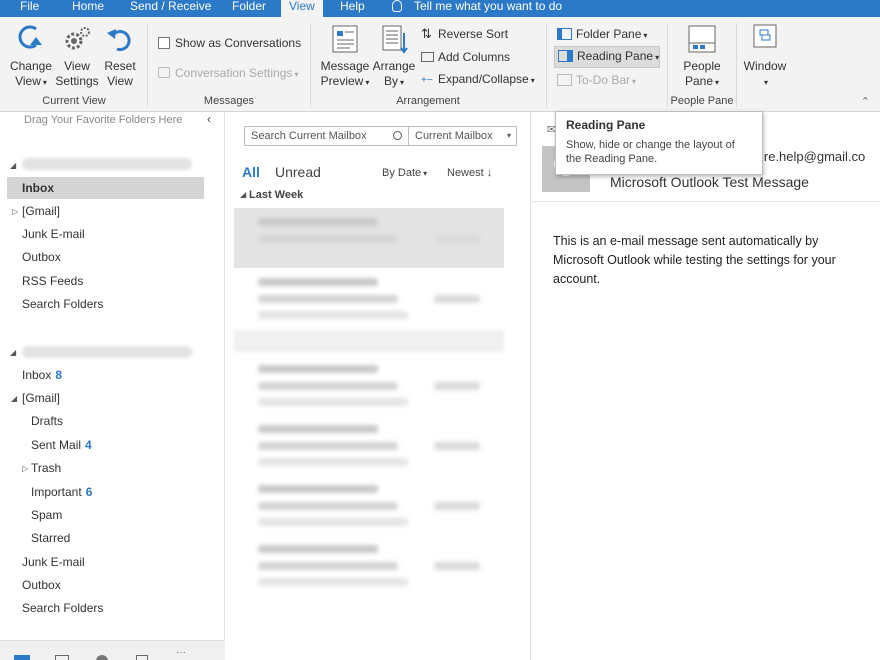 The width and height of the screenshot is (880, 660). What do you see at coordinates (473, 34) in the screenshot?
I see `reverse-sort-label: Reverse Sort` at bounding box center [473, 34].